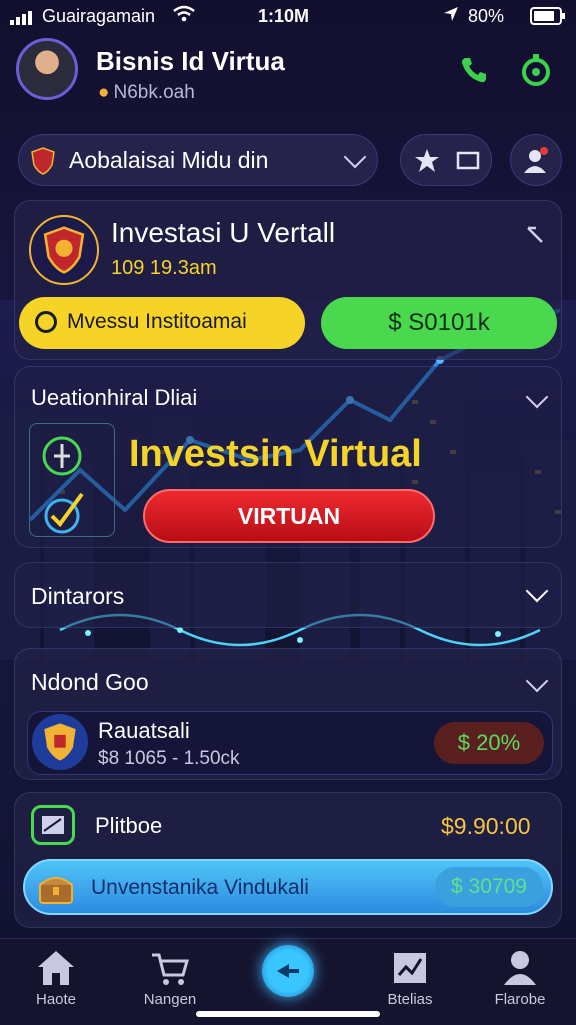 This screenshot has height=1025, width=576. What do you see at coordinates (56, 888) in the screenshot?
I see `treasure-chest-icon` at bounding box center [56, 888].